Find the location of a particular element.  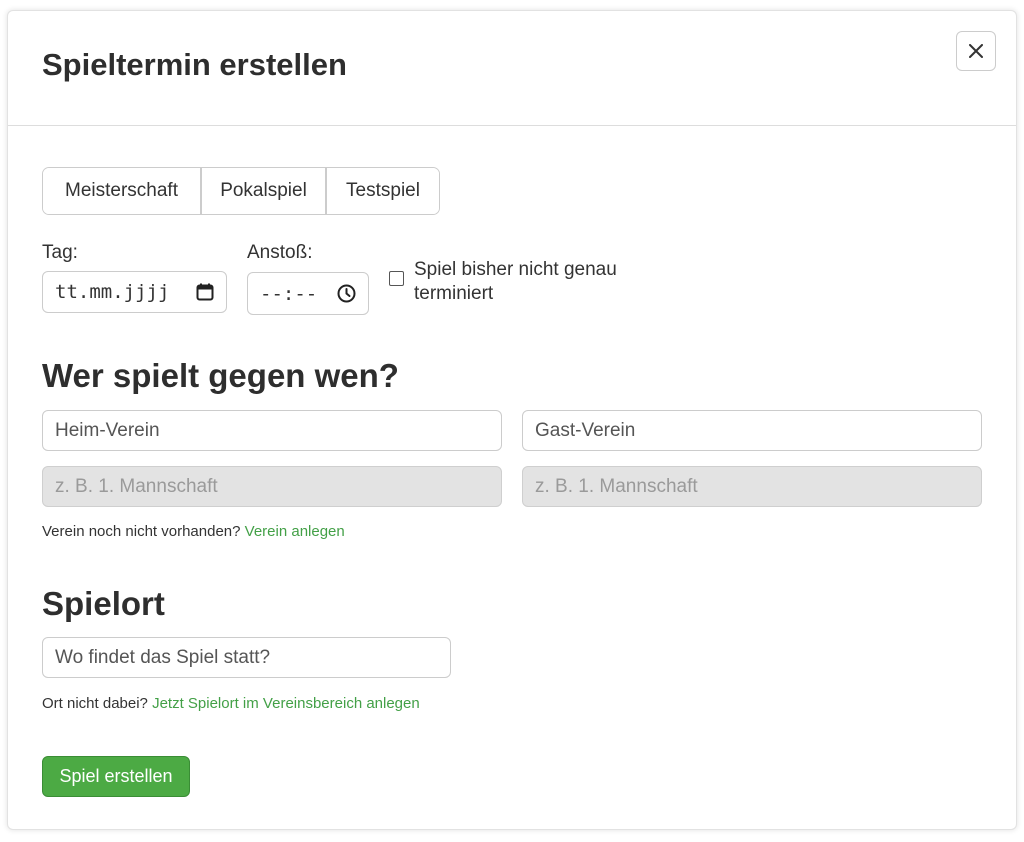

teams-title: Wer spielt gegen wen? is located at coordinates (220, 375).